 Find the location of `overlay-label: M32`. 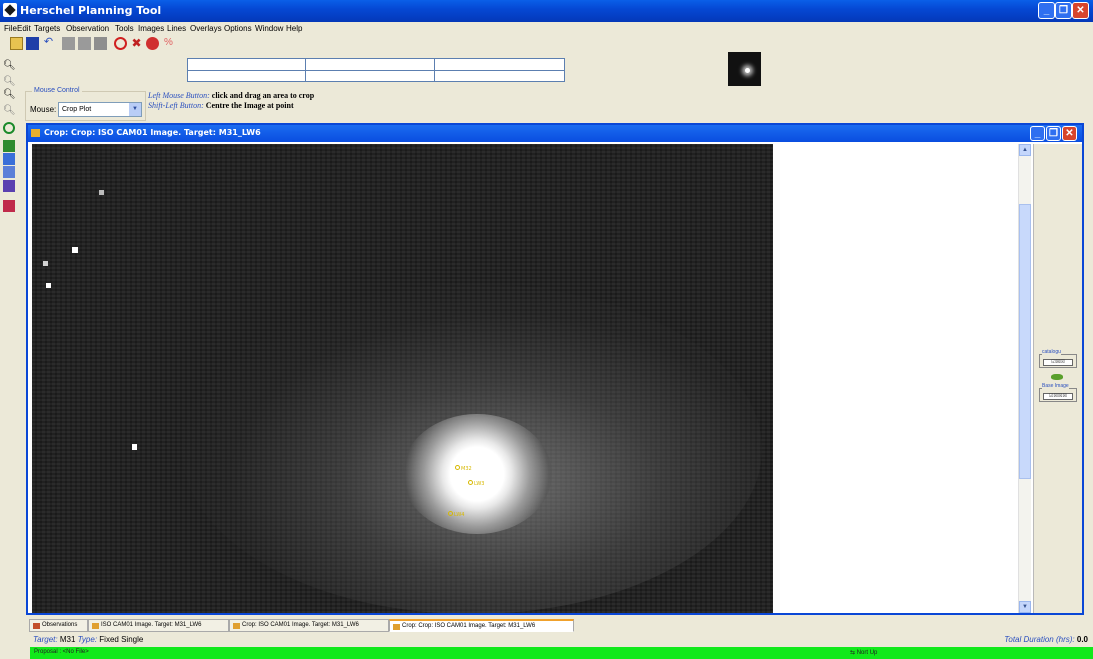

overlay-label: M32 is located at coordinates (463, 468).